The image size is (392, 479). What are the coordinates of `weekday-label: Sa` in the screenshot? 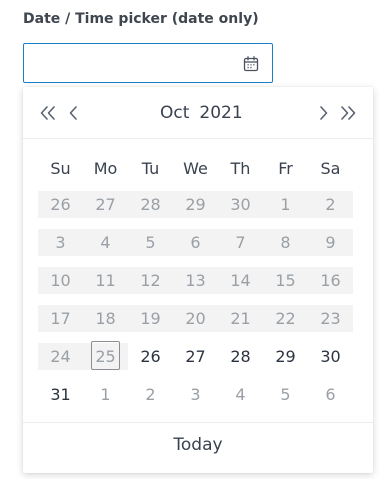 It's located at (330, 168).